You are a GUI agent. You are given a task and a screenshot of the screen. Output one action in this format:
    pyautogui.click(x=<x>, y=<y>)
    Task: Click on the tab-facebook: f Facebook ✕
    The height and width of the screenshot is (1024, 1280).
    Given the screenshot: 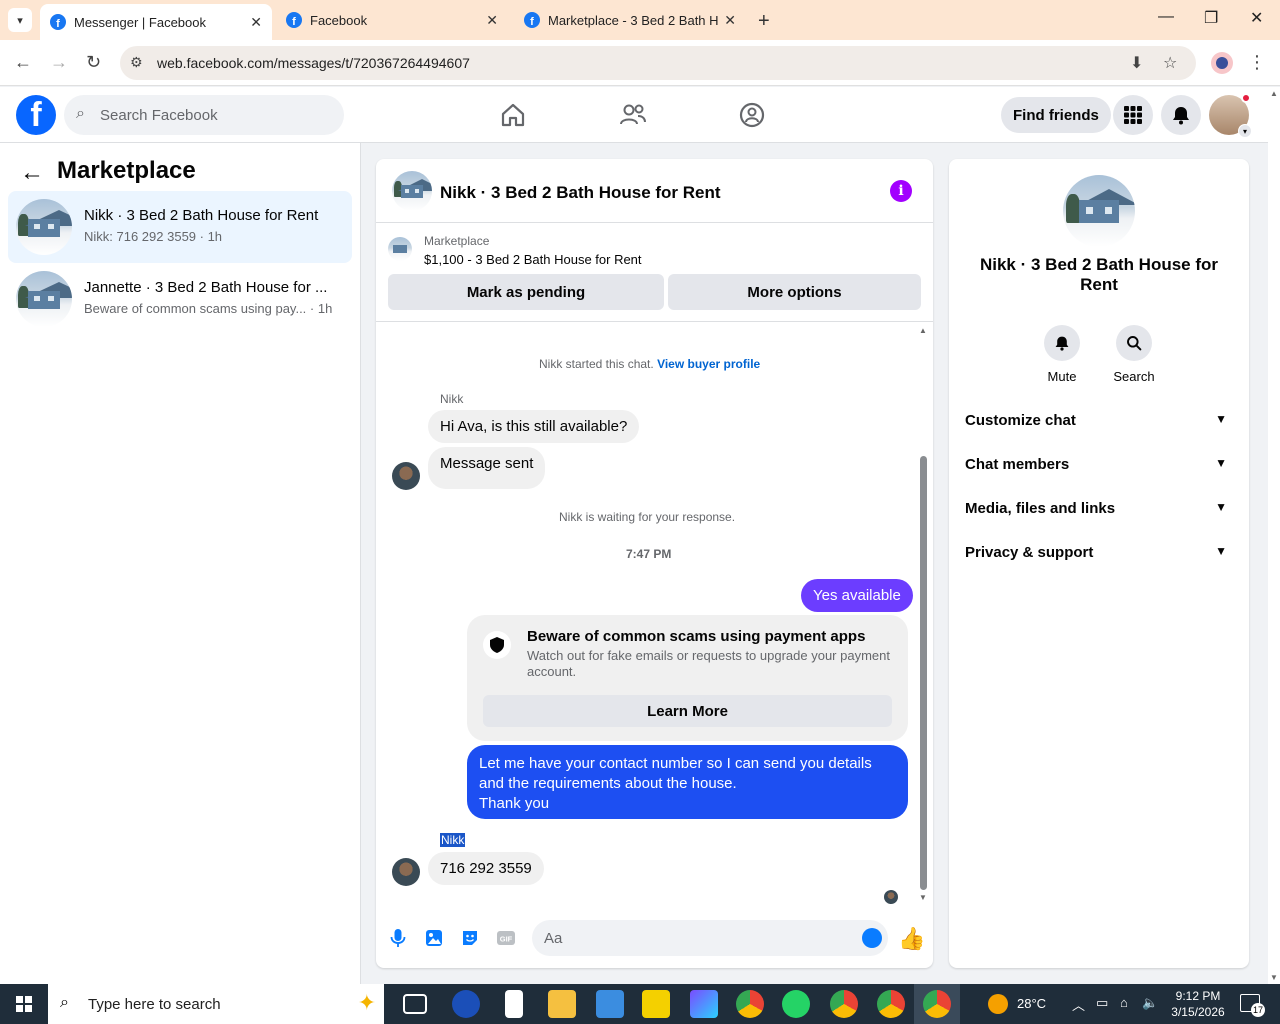 What is the action you would take?
    pyautogui.click(x=392, y=20)
    